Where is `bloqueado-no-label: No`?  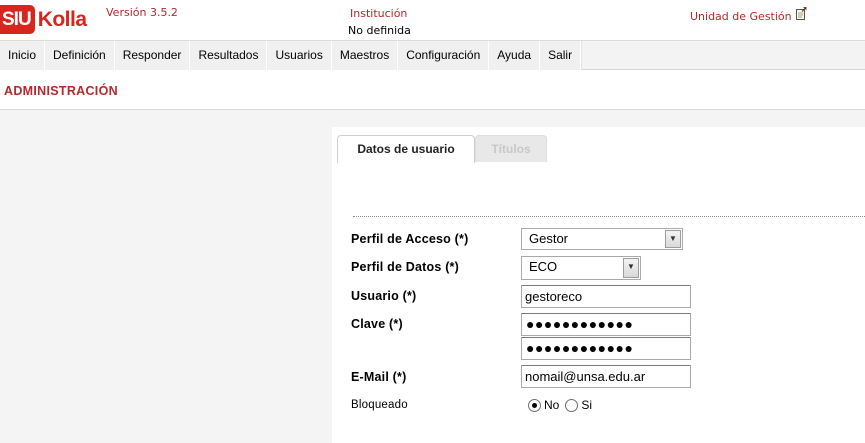
bloqueado-no-label: No is located at coordinates (551, 405).